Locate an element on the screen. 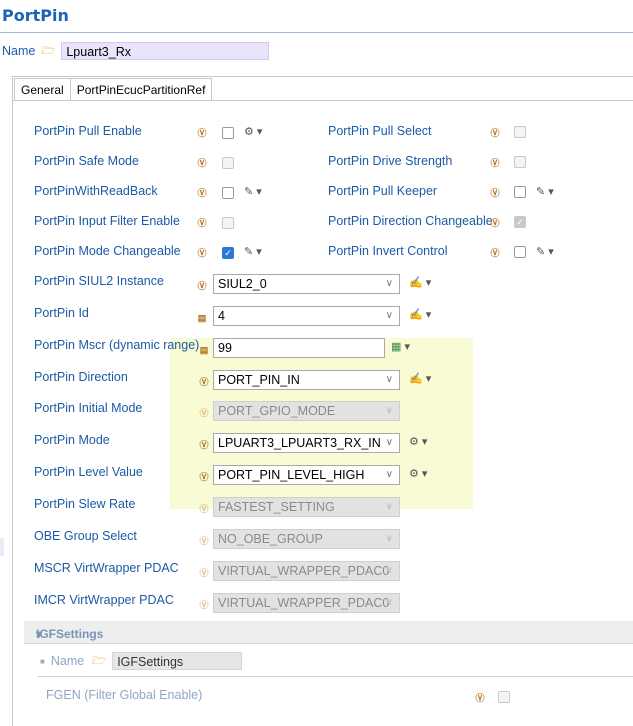  direction-changeable-label: PortPin Direction Changeable is located at coordinates (410, 221).